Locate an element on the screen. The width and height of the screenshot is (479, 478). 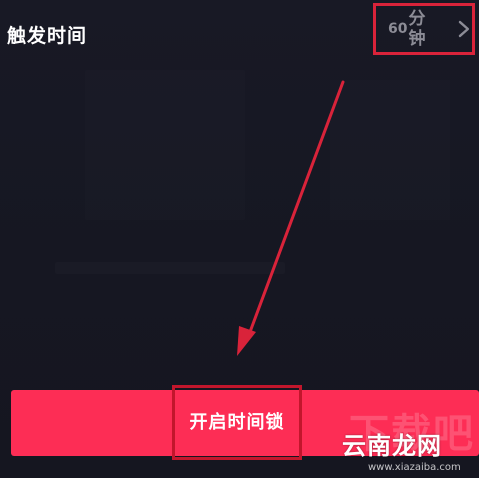
trigger-time-number: 60 is located at coordinates (398, 29).